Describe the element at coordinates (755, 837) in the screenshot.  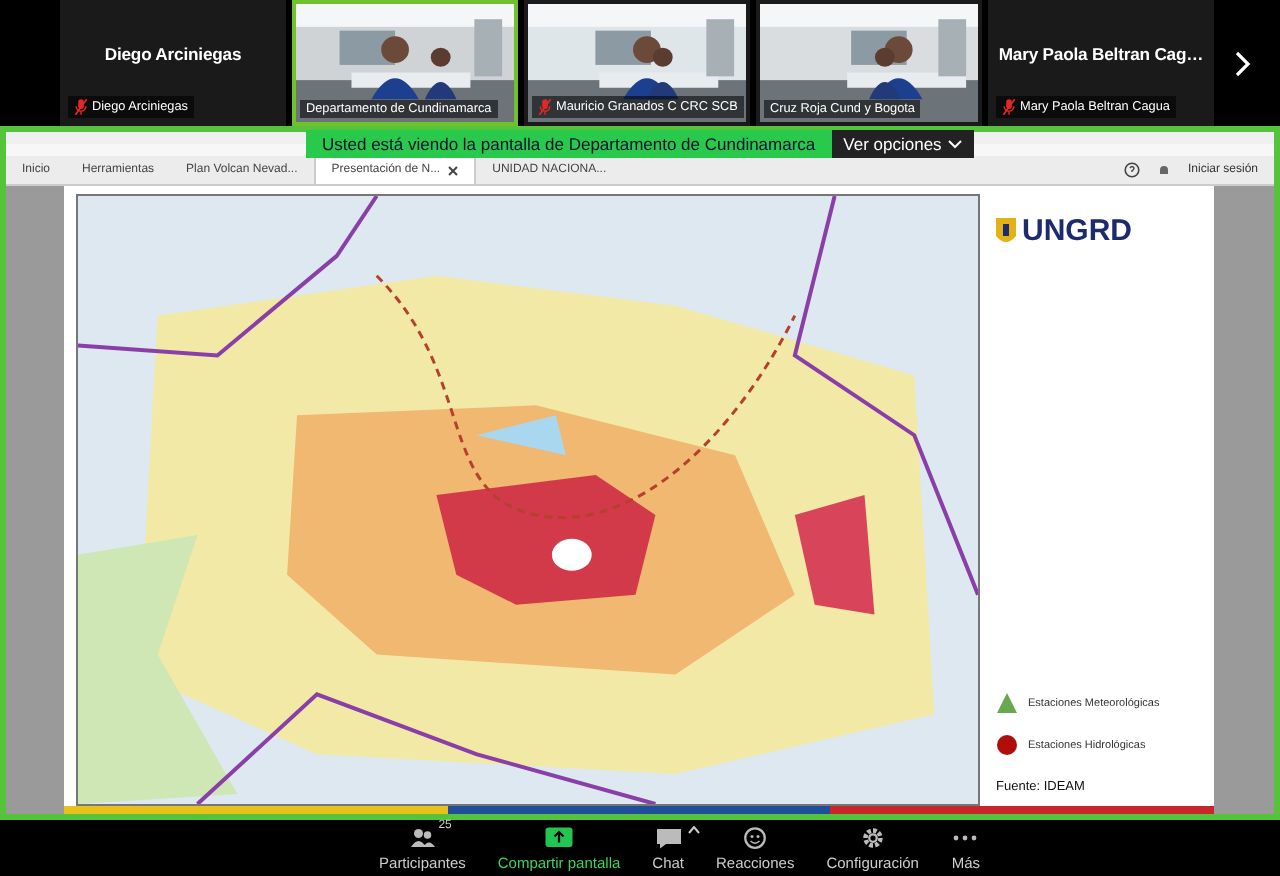
I see `smiley-icon` at that location.